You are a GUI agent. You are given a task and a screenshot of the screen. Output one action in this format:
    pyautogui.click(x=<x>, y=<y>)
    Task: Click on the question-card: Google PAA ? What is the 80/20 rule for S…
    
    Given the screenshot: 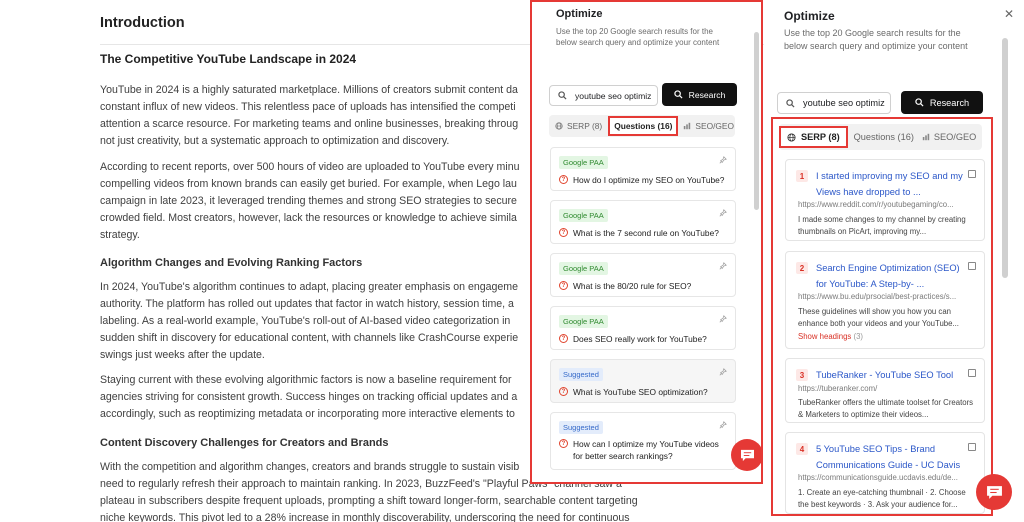 What is the action you would take?
    pyautogui.click(x=643, y=275)
    